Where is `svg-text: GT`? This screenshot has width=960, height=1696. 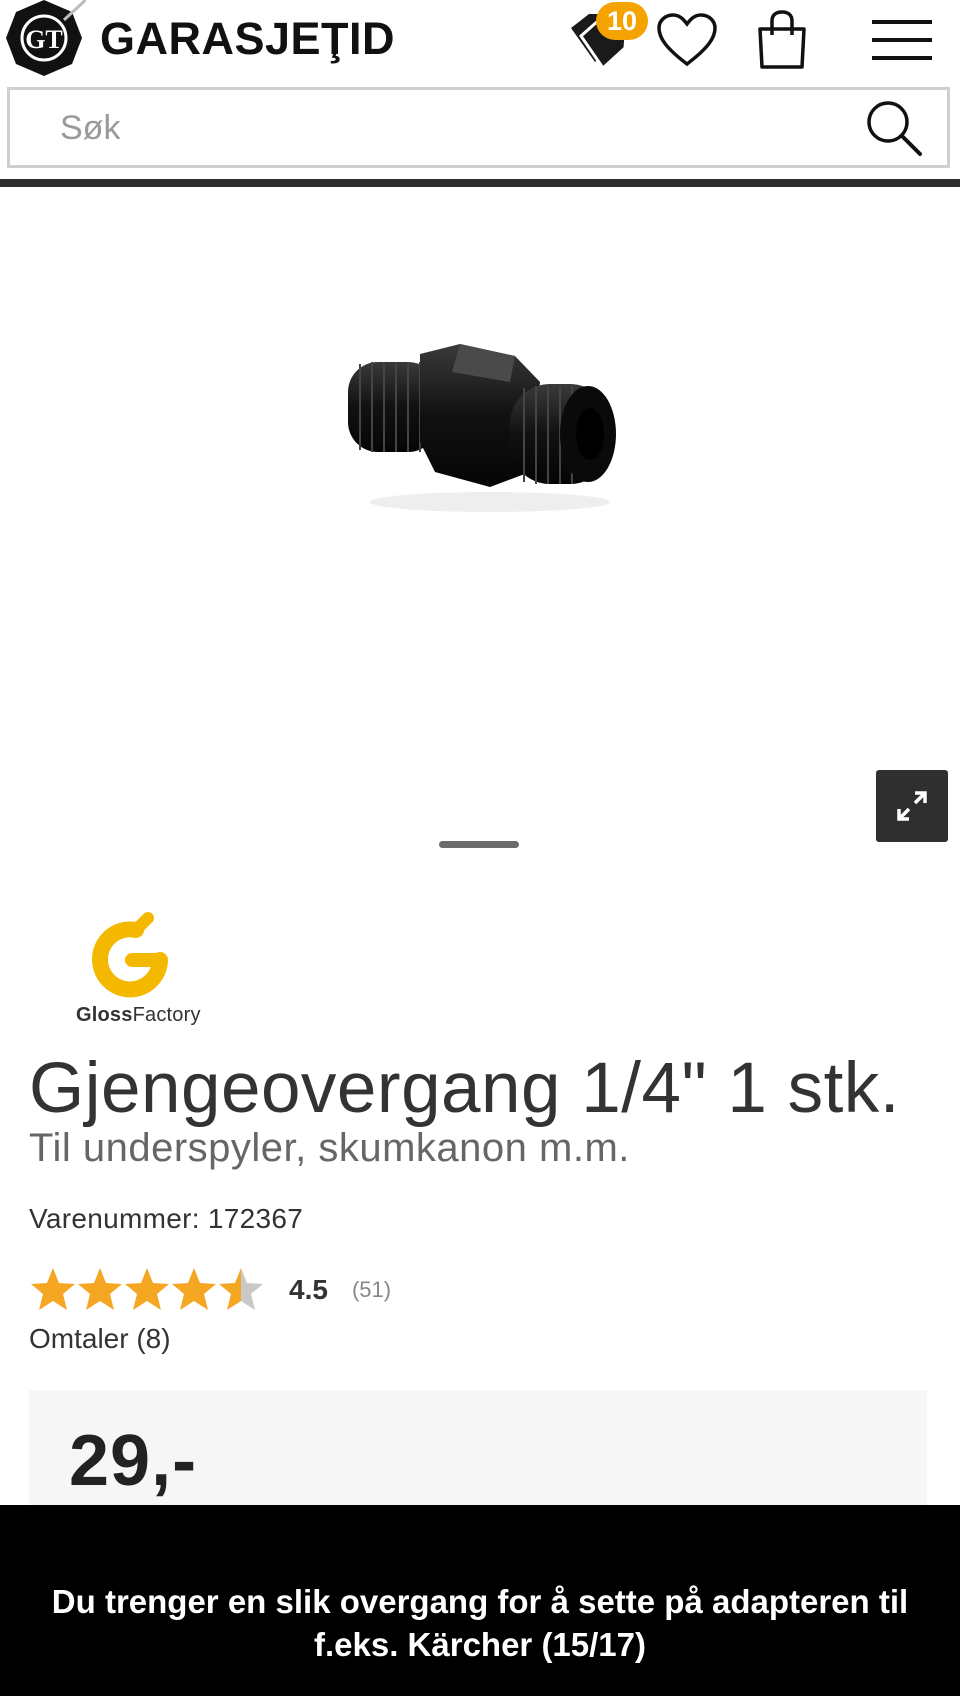
svg-text: GT is located at coordinates (44, 39).